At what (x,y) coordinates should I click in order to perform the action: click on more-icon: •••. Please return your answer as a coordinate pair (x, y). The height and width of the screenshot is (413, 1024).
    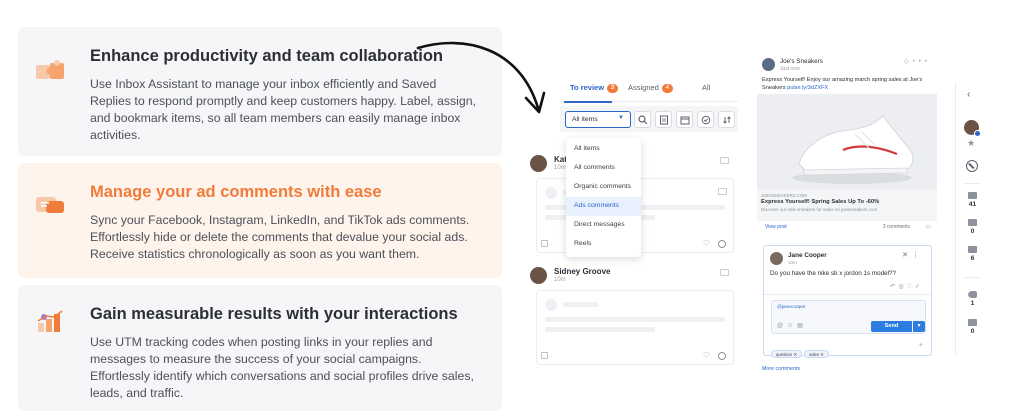
    Looking at the image, I should click on (922, 62).